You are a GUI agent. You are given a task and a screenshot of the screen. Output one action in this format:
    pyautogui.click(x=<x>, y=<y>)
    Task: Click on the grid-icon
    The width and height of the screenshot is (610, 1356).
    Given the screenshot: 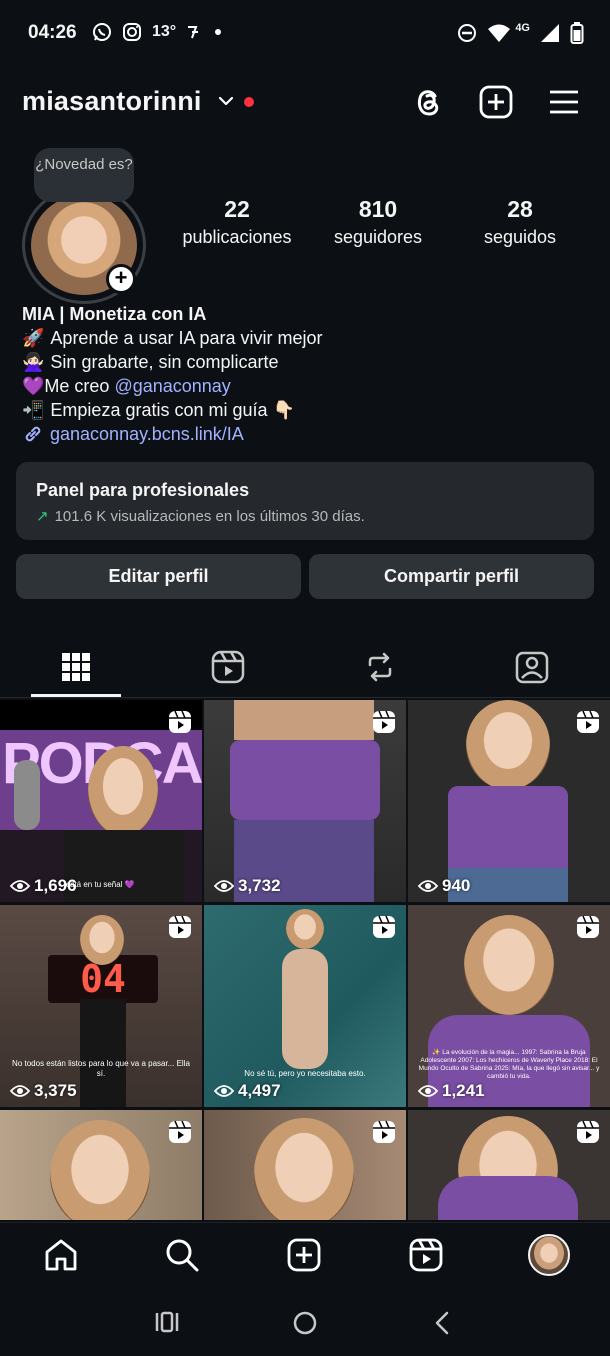 What is the action you would take?
    pyautogui.click(x=76, y=667)
    